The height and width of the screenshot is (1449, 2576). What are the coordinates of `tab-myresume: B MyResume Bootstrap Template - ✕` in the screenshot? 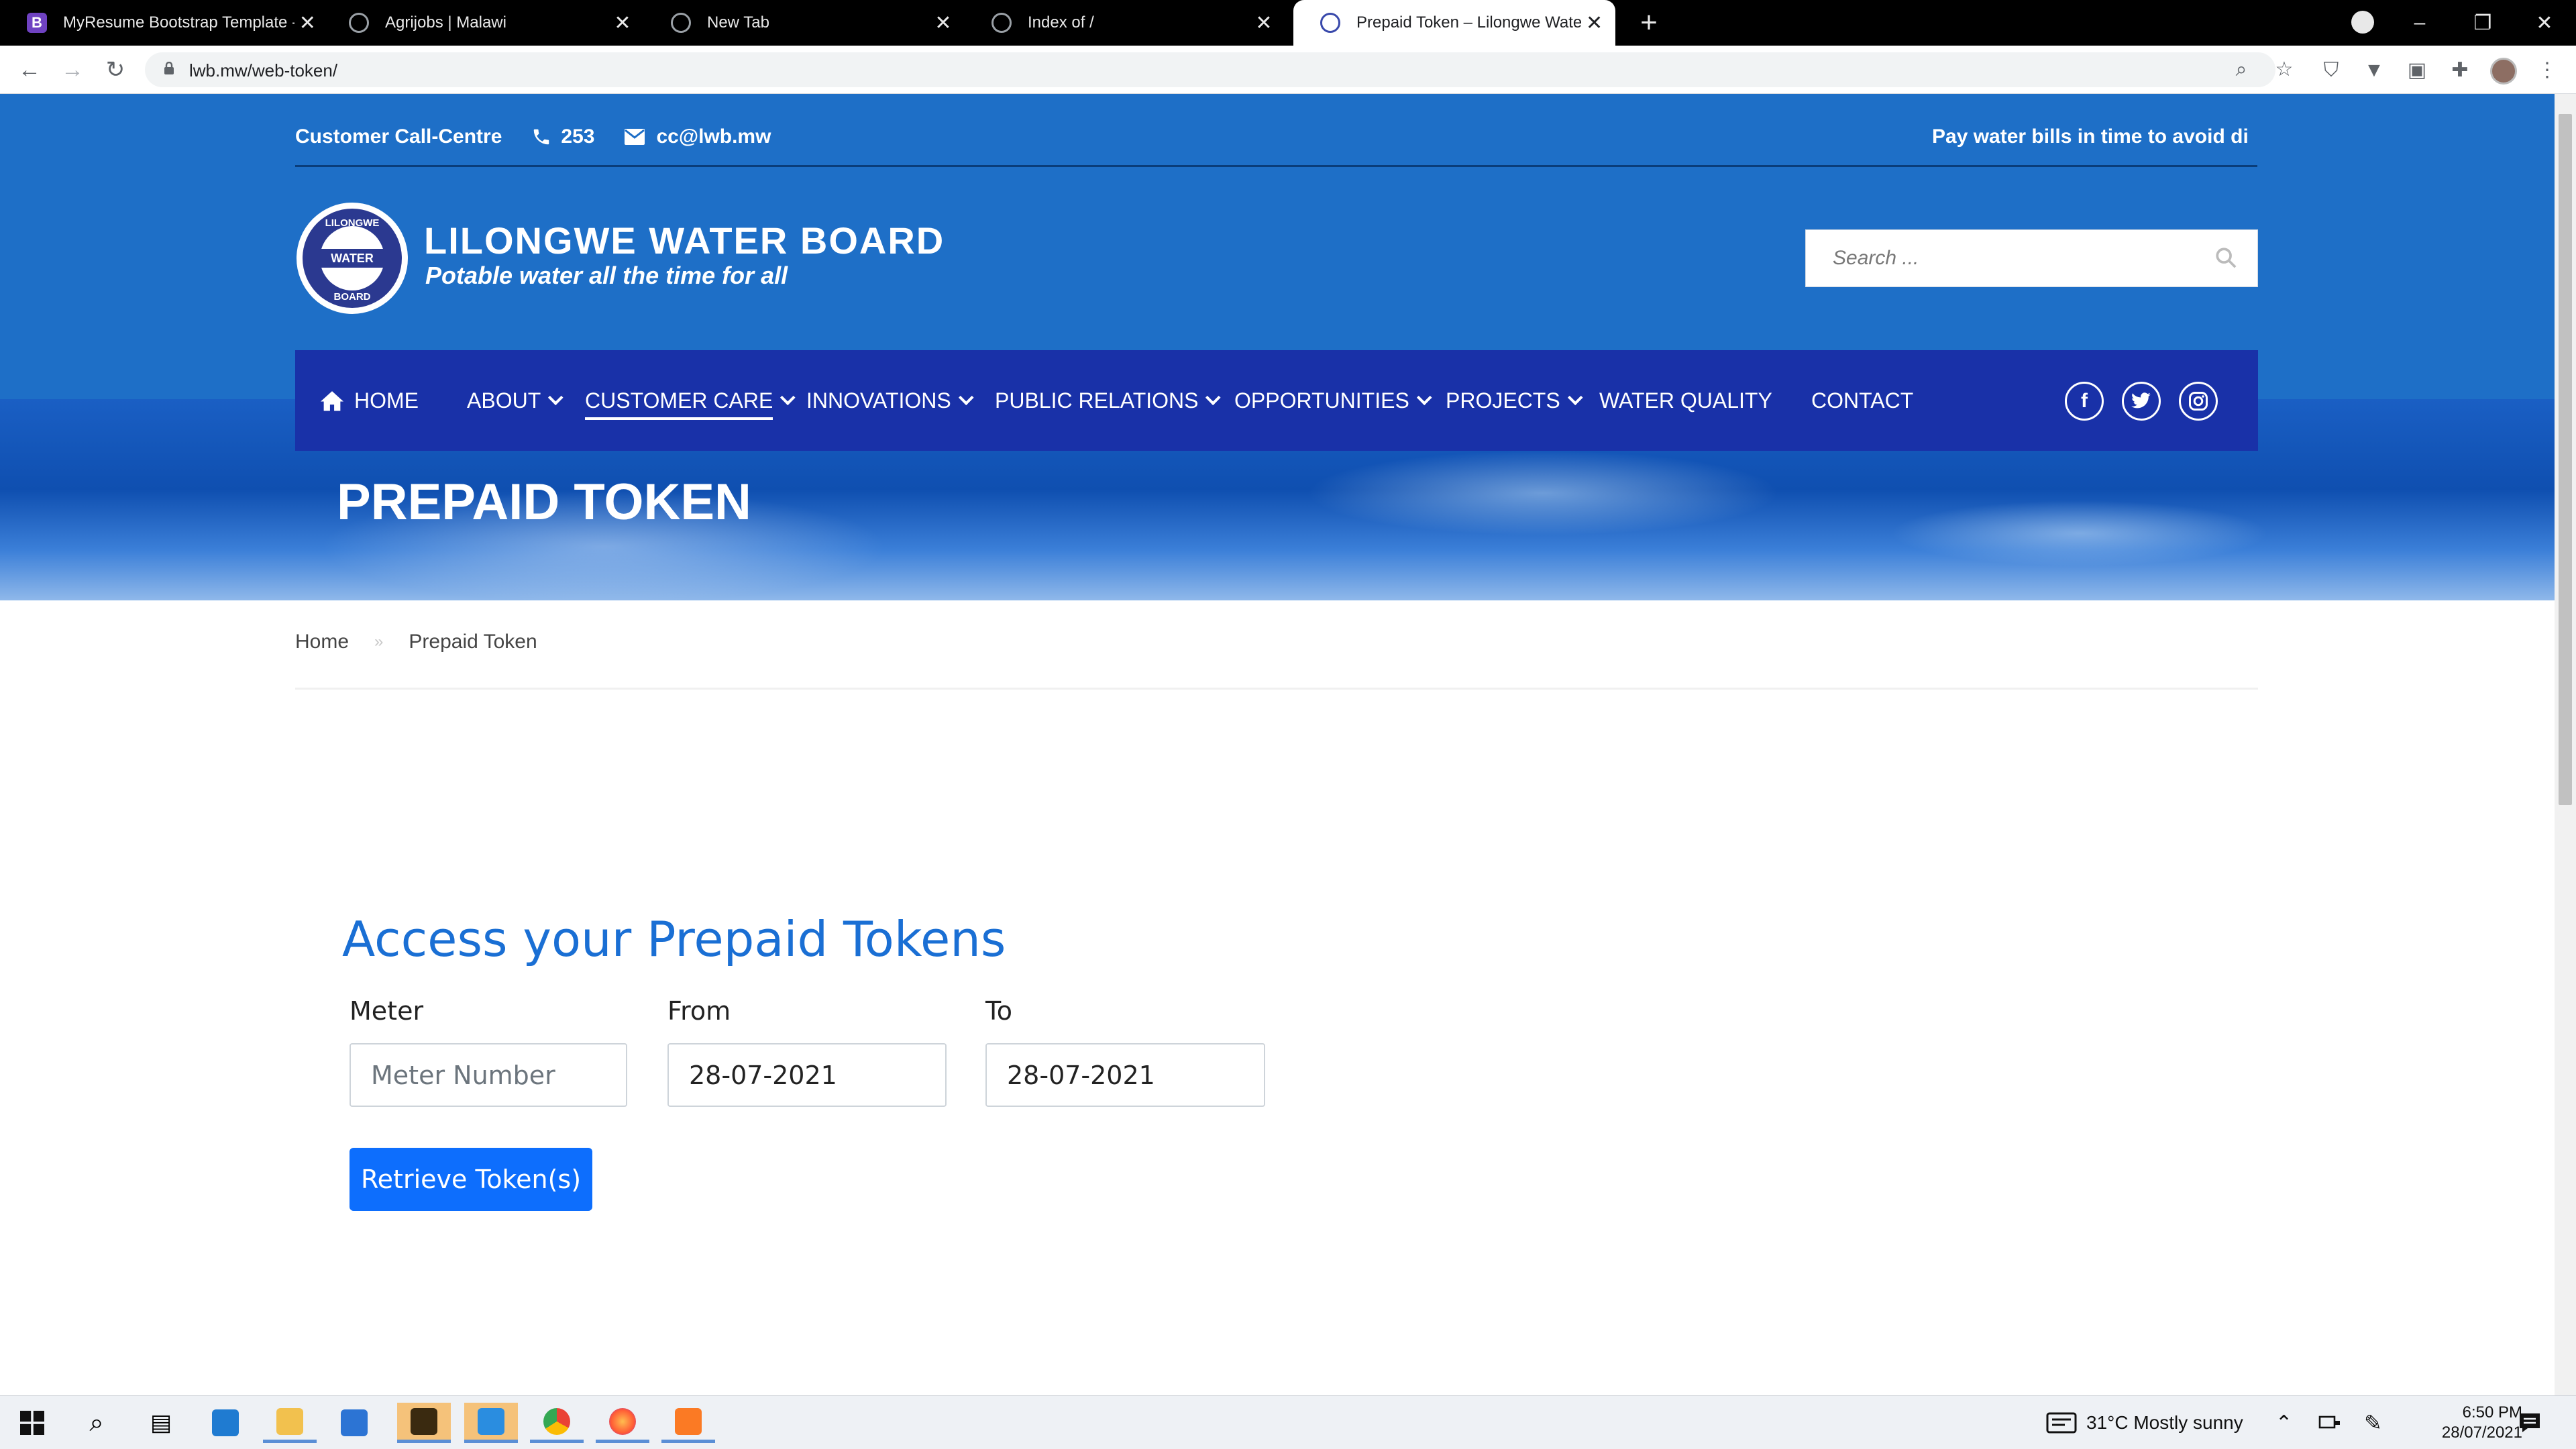 It's located at (164, 23).